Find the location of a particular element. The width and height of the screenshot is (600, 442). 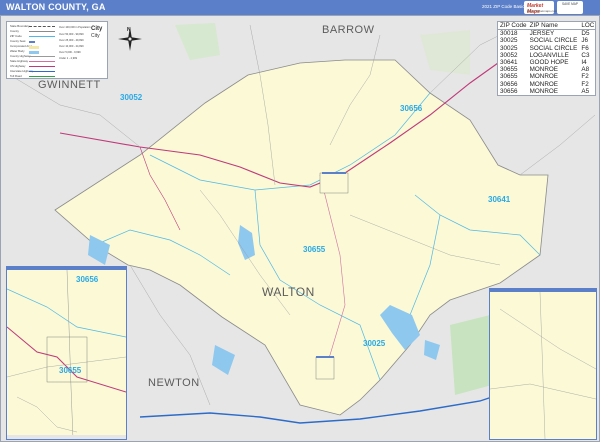

county-label-walton: WALTON is located at coordinates (288, 292).